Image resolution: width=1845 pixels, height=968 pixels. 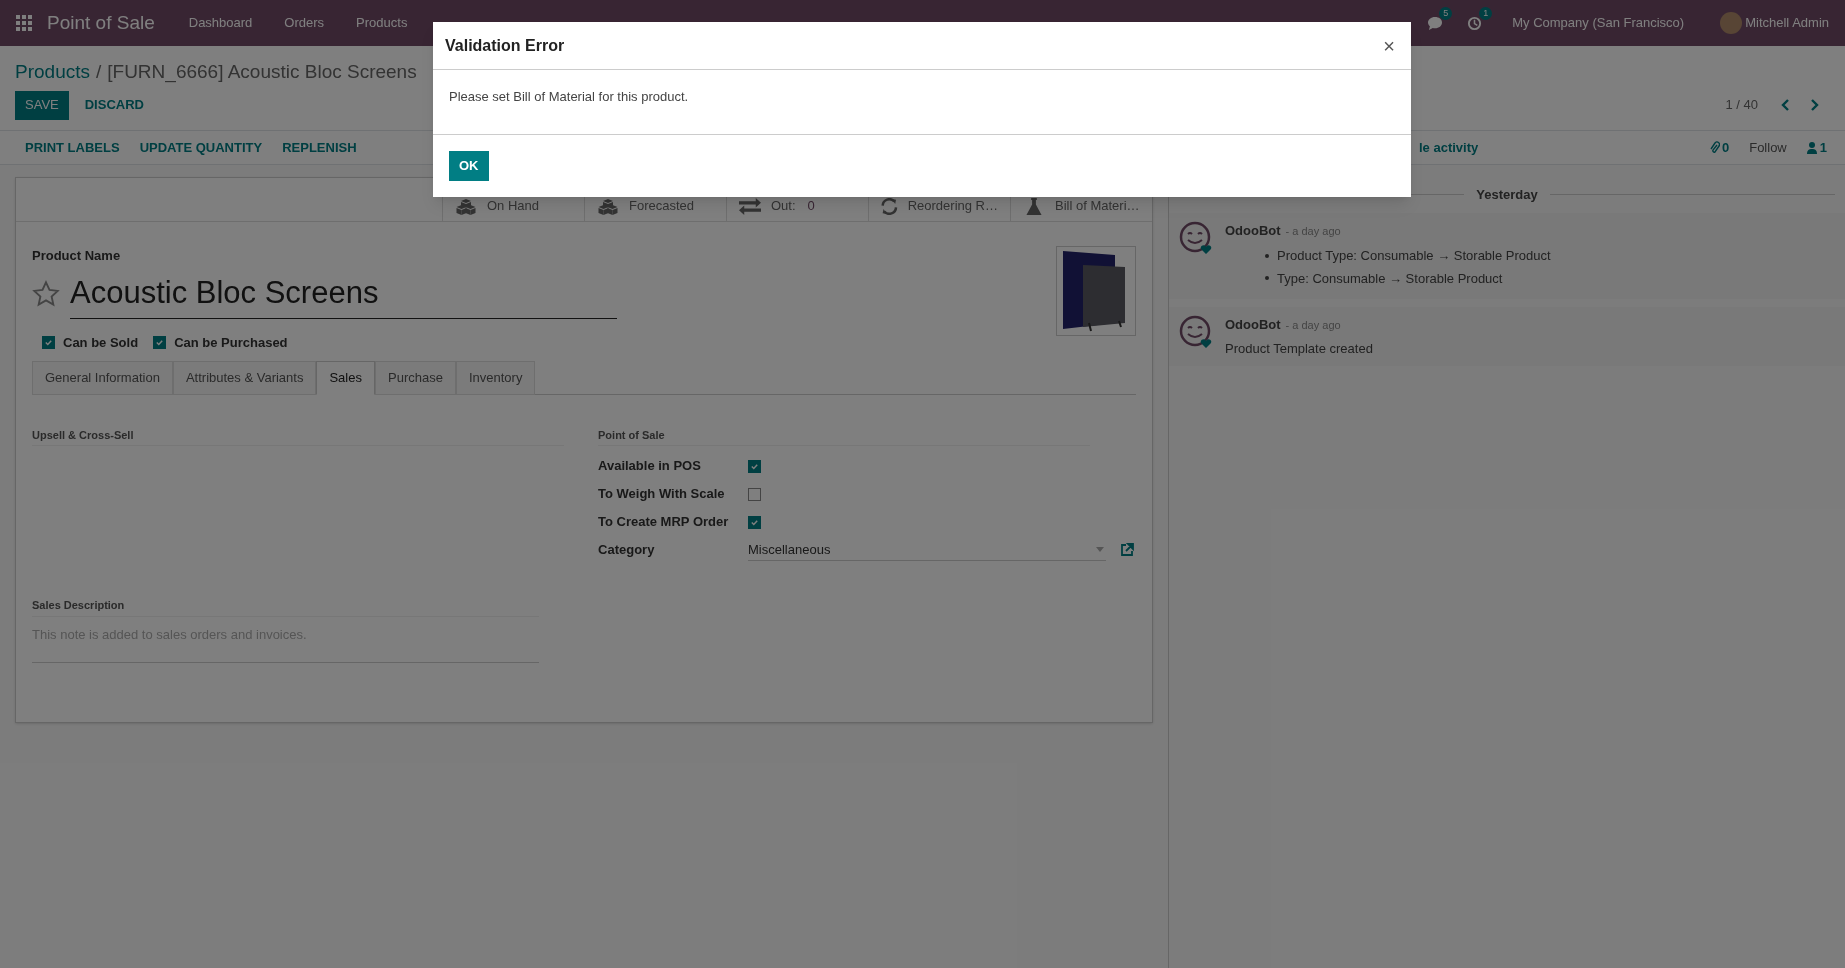 What do you see at coordinates (1449, 147) in the screenshot?
I see `schedule-activity-link: le activity` at bounding box center [1449, 147].